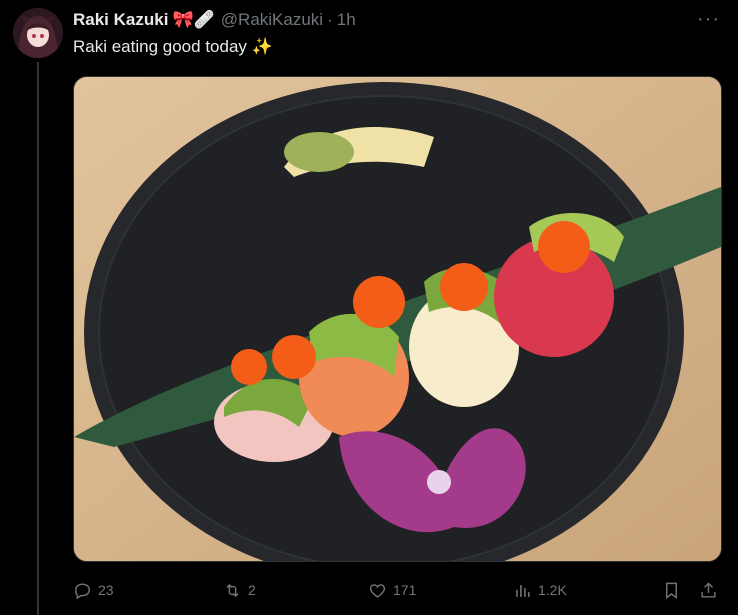  I want to click on thread-line, so click(38, 338).